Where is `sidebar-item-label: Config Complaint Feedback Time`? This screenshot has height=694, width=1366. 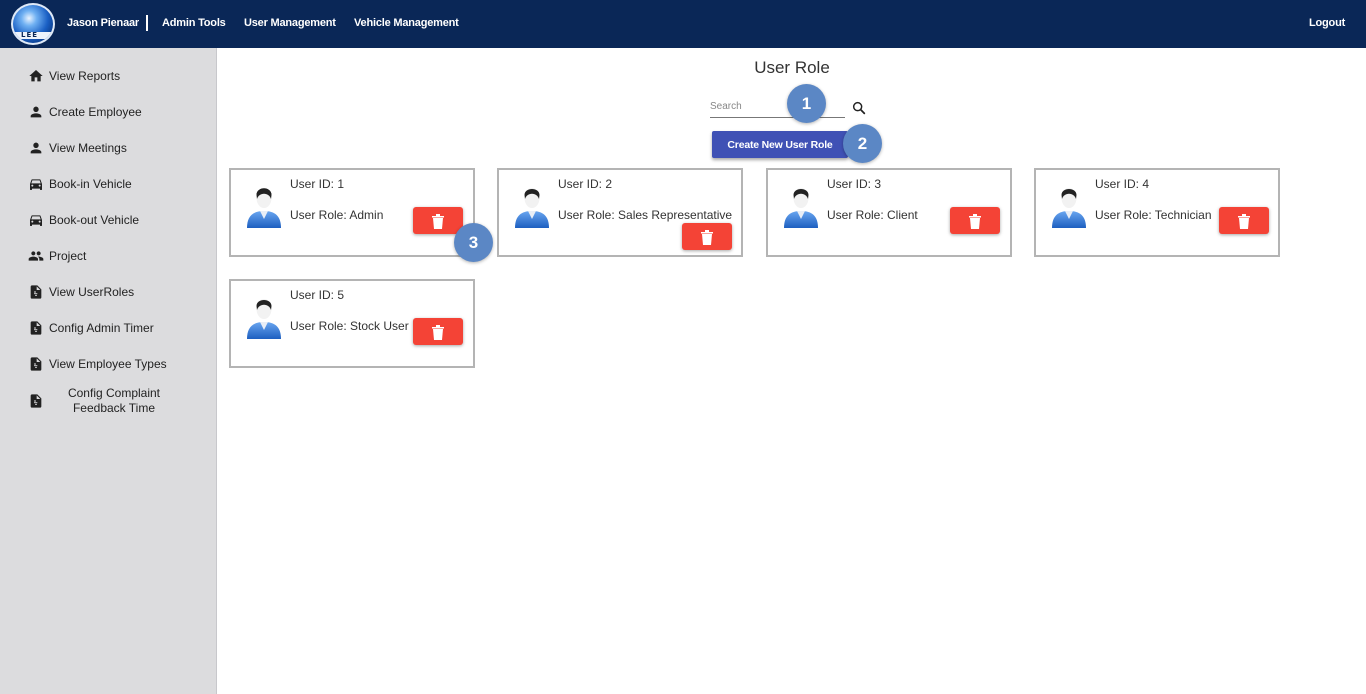 sidebar-item-label: Config Complaint Feedback Time is located at coordinates (114, 400).